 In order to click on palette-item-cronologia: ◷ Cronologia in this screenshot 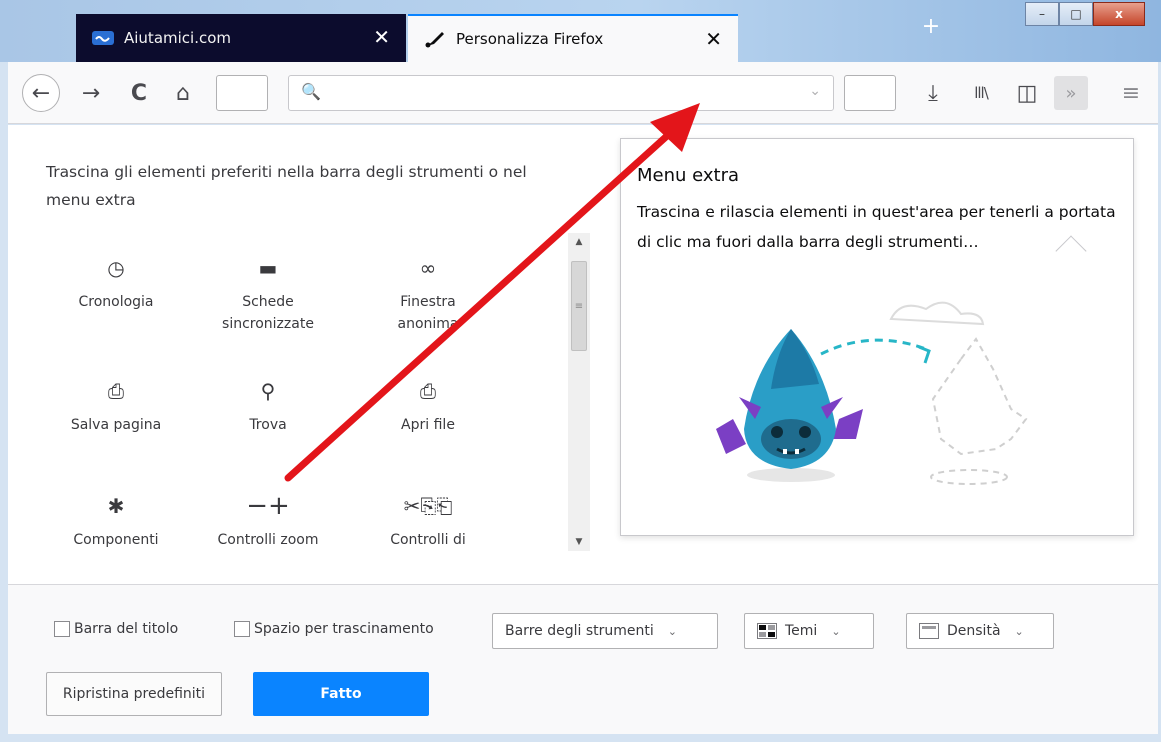, I will do `click(116, 283)`.